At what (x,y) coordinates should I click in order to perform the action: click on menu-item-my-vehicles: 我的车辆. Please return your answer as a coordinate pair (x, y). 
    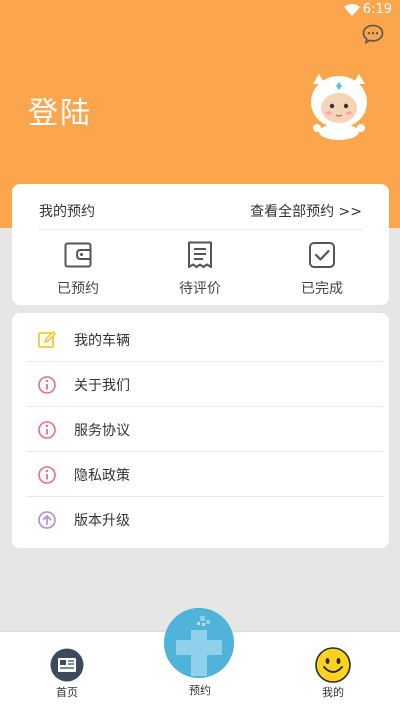
    Looking at the image, I should click on (204, 339).